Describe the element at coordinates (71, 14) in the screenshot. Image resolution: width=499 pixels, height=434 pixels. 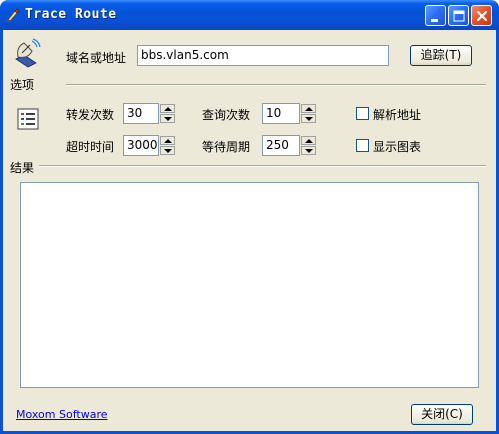
I see `window-title: Trace Route` at that location.